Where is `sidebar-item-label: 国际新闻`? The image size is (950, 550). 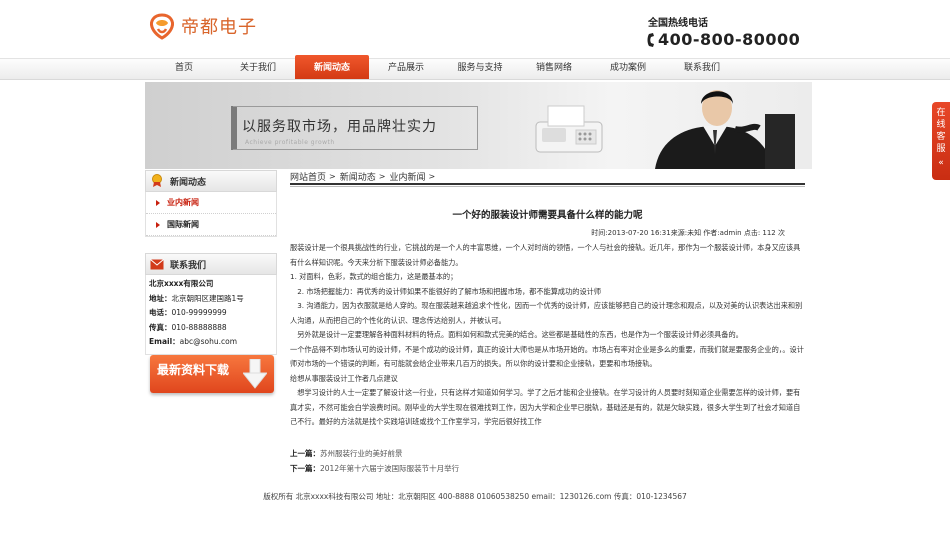 sidebar-item-label: 国际新闻 is located at coordinates (183, 224).